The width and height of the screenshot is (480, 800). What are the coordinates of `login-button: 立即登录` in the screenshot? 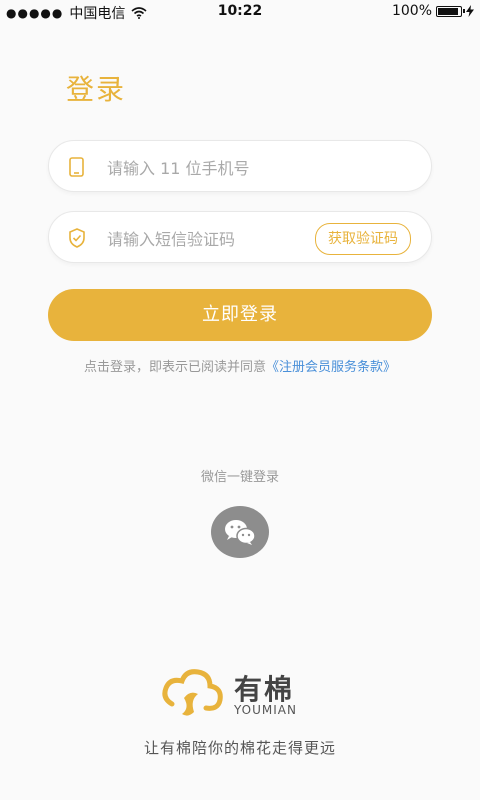 It's located at (240, 315).